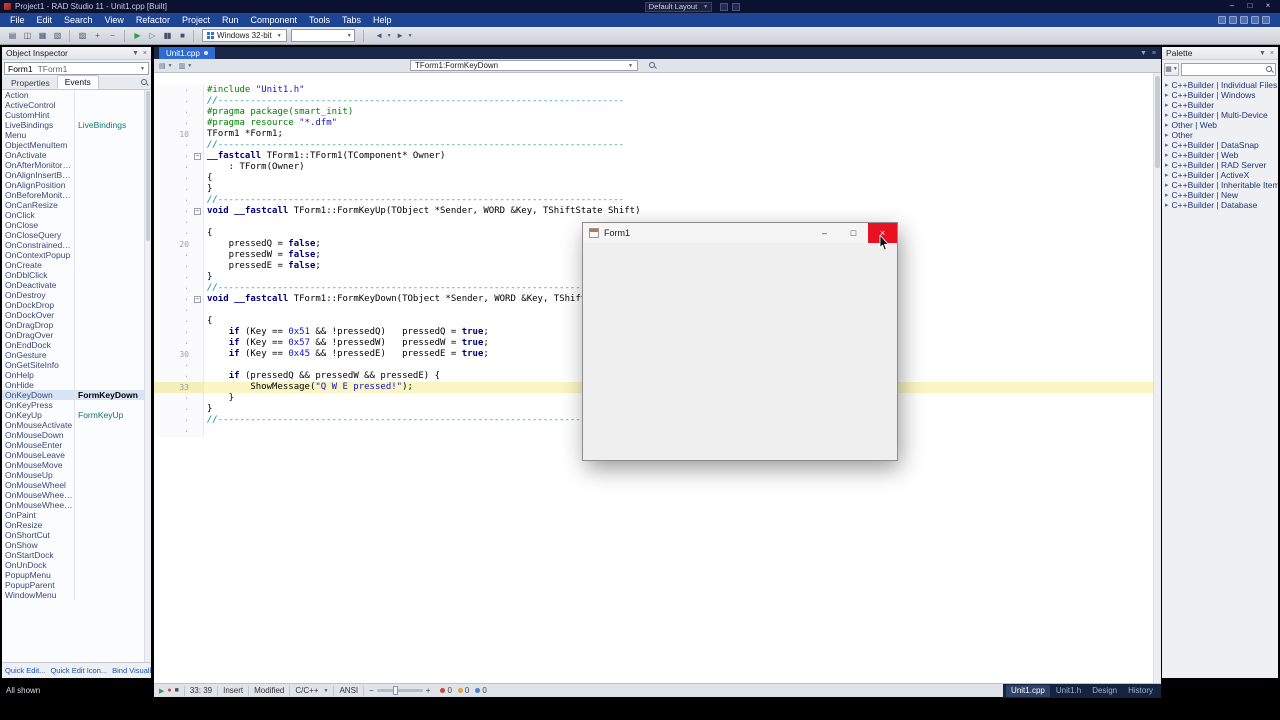  Describe the element at coordinates (428, 690) in the screenshot. I see `zoom-in-icon: +` at that location.